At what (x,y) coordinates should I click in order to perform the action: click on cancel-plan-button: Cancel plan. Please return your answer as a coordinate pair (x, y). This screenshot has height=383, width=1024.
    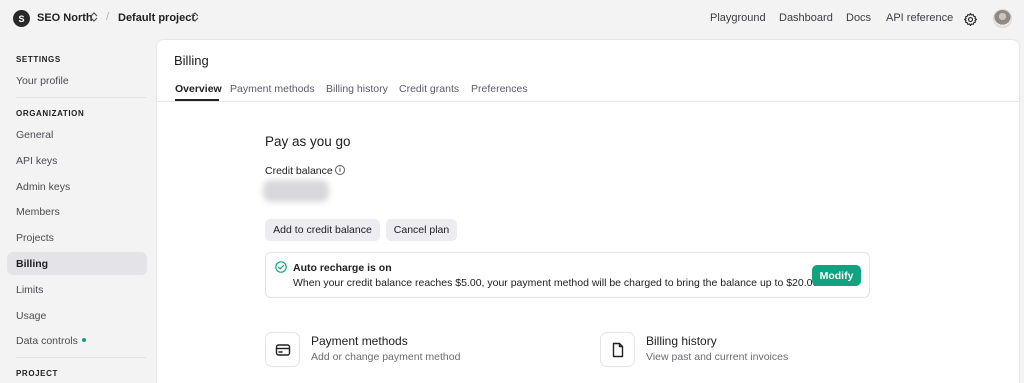
    Looking at the image, I should click on (421, 230).